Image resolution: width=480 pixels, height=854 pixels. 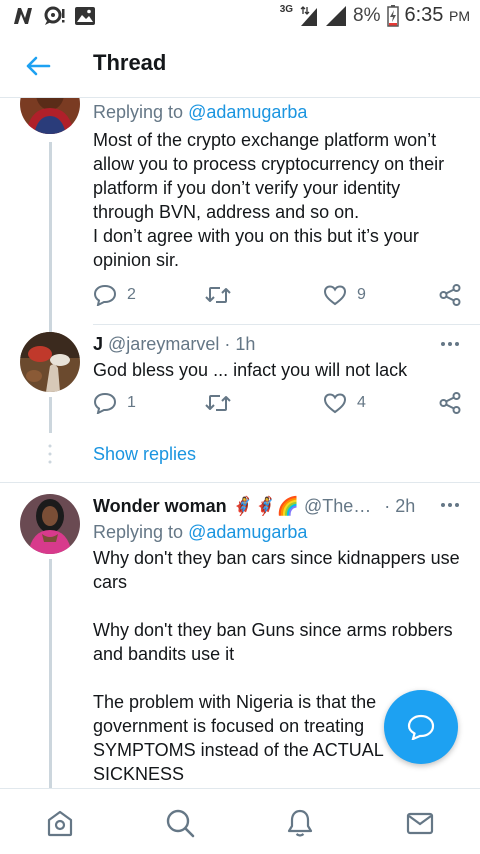 I want to click on app-header: Thread, so click(x=240, y=66).